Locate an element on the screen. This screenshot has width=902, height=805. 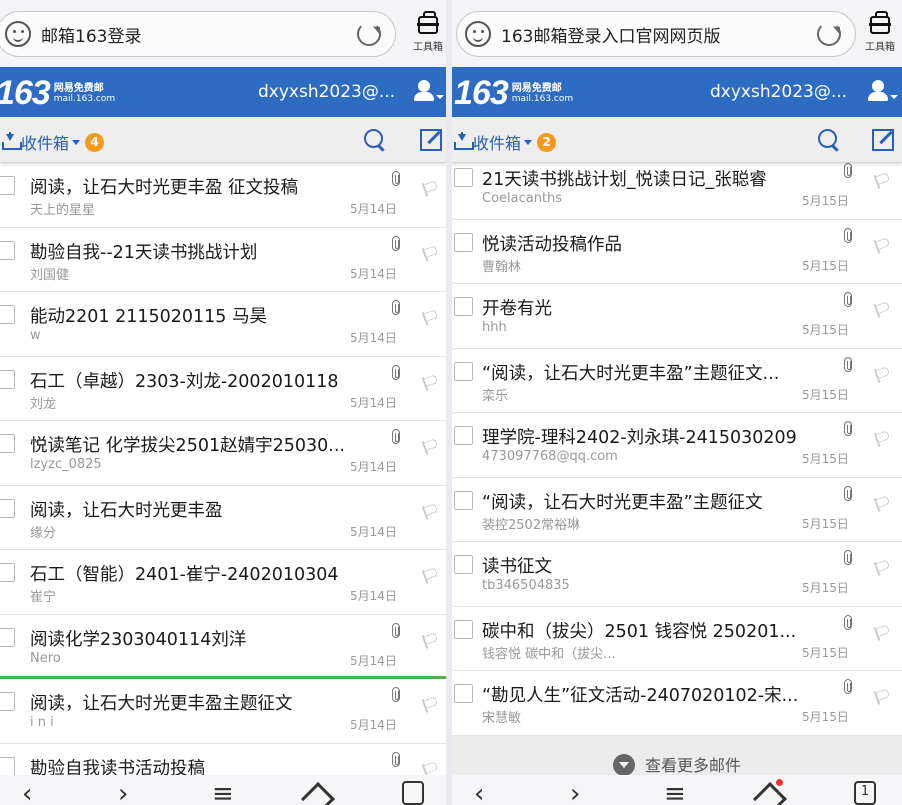
mail-row: “勘见人生”征文活动-2407020102-宋... 宋慧敏 5月15日 is located at coordinates (677, 703).